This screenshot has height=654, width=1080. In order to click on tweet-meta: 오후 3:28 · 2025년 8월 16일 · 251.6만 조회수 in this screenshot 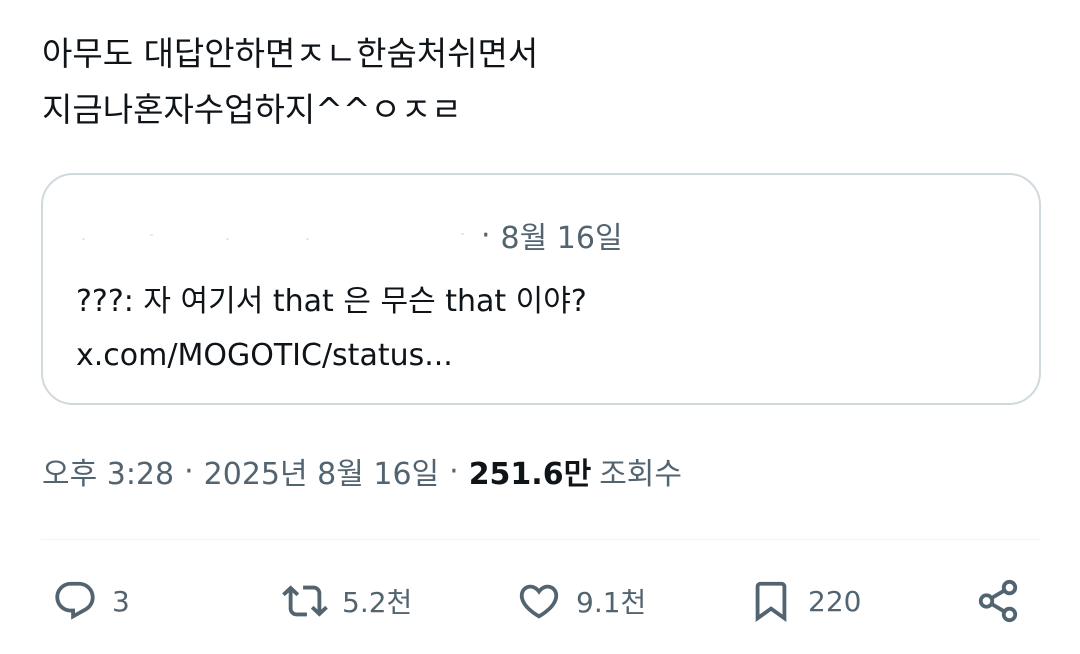, I will do `click(362, 471)`.